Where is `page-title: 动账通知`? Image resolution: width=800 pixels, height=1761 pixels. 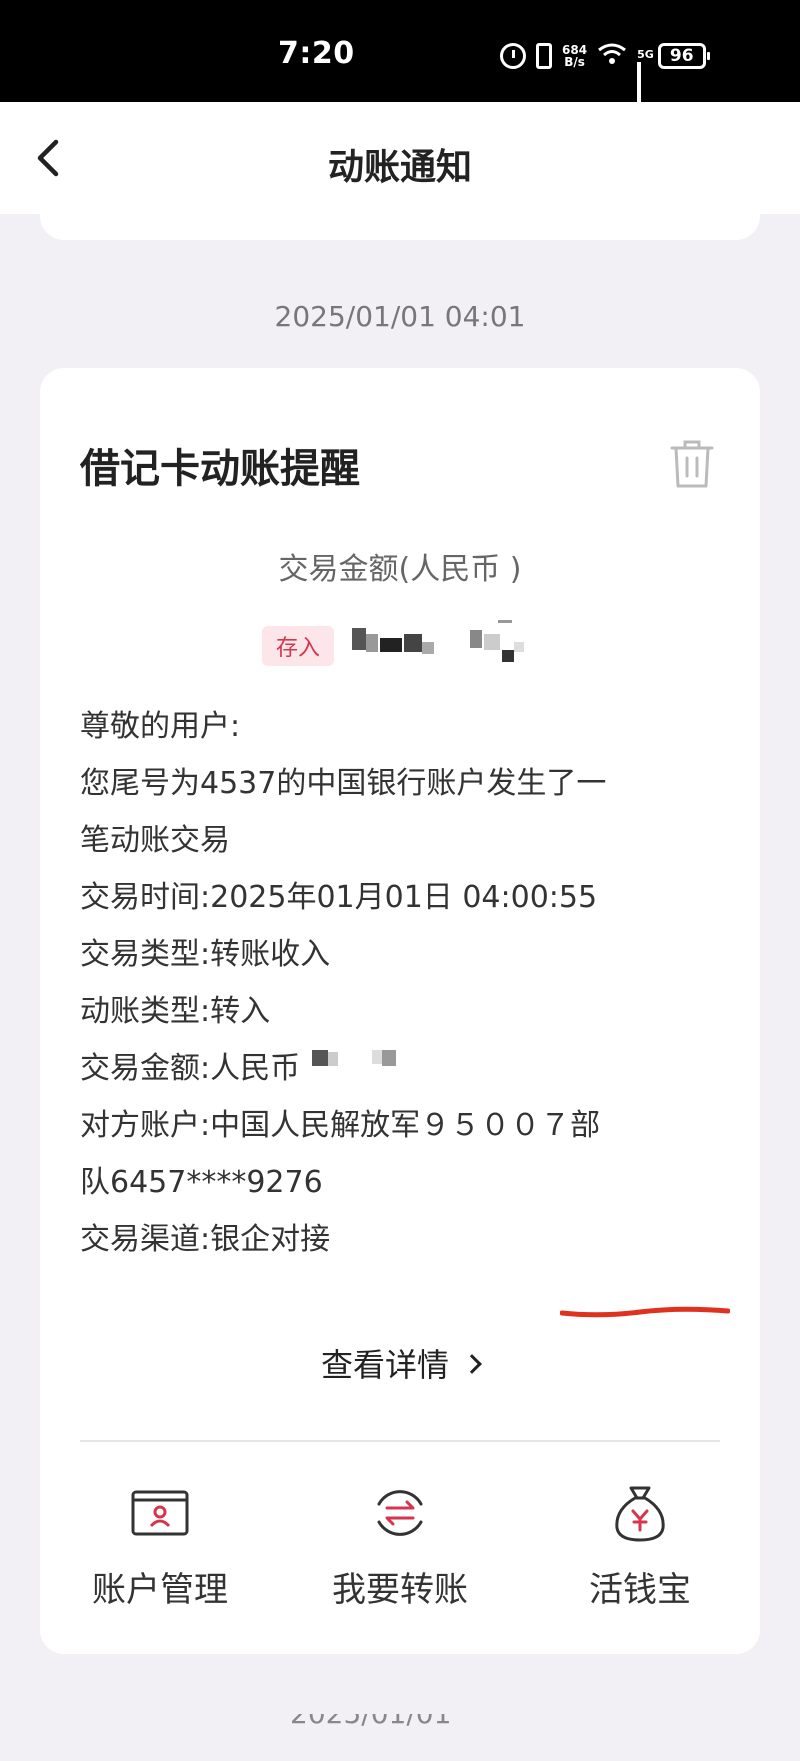
page-title: 动账通知 is located at coordinates (399, 167).